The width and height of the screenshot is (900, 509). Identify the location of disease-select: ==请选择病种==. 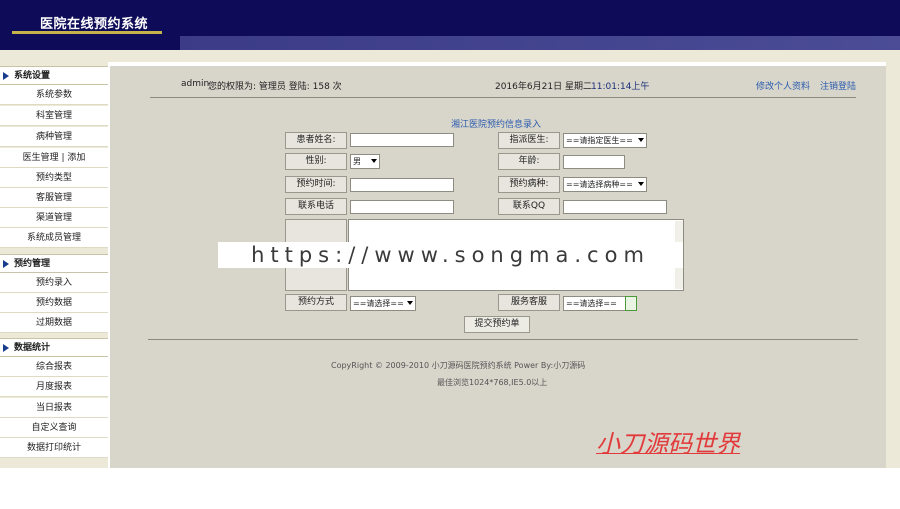
(605, 184).